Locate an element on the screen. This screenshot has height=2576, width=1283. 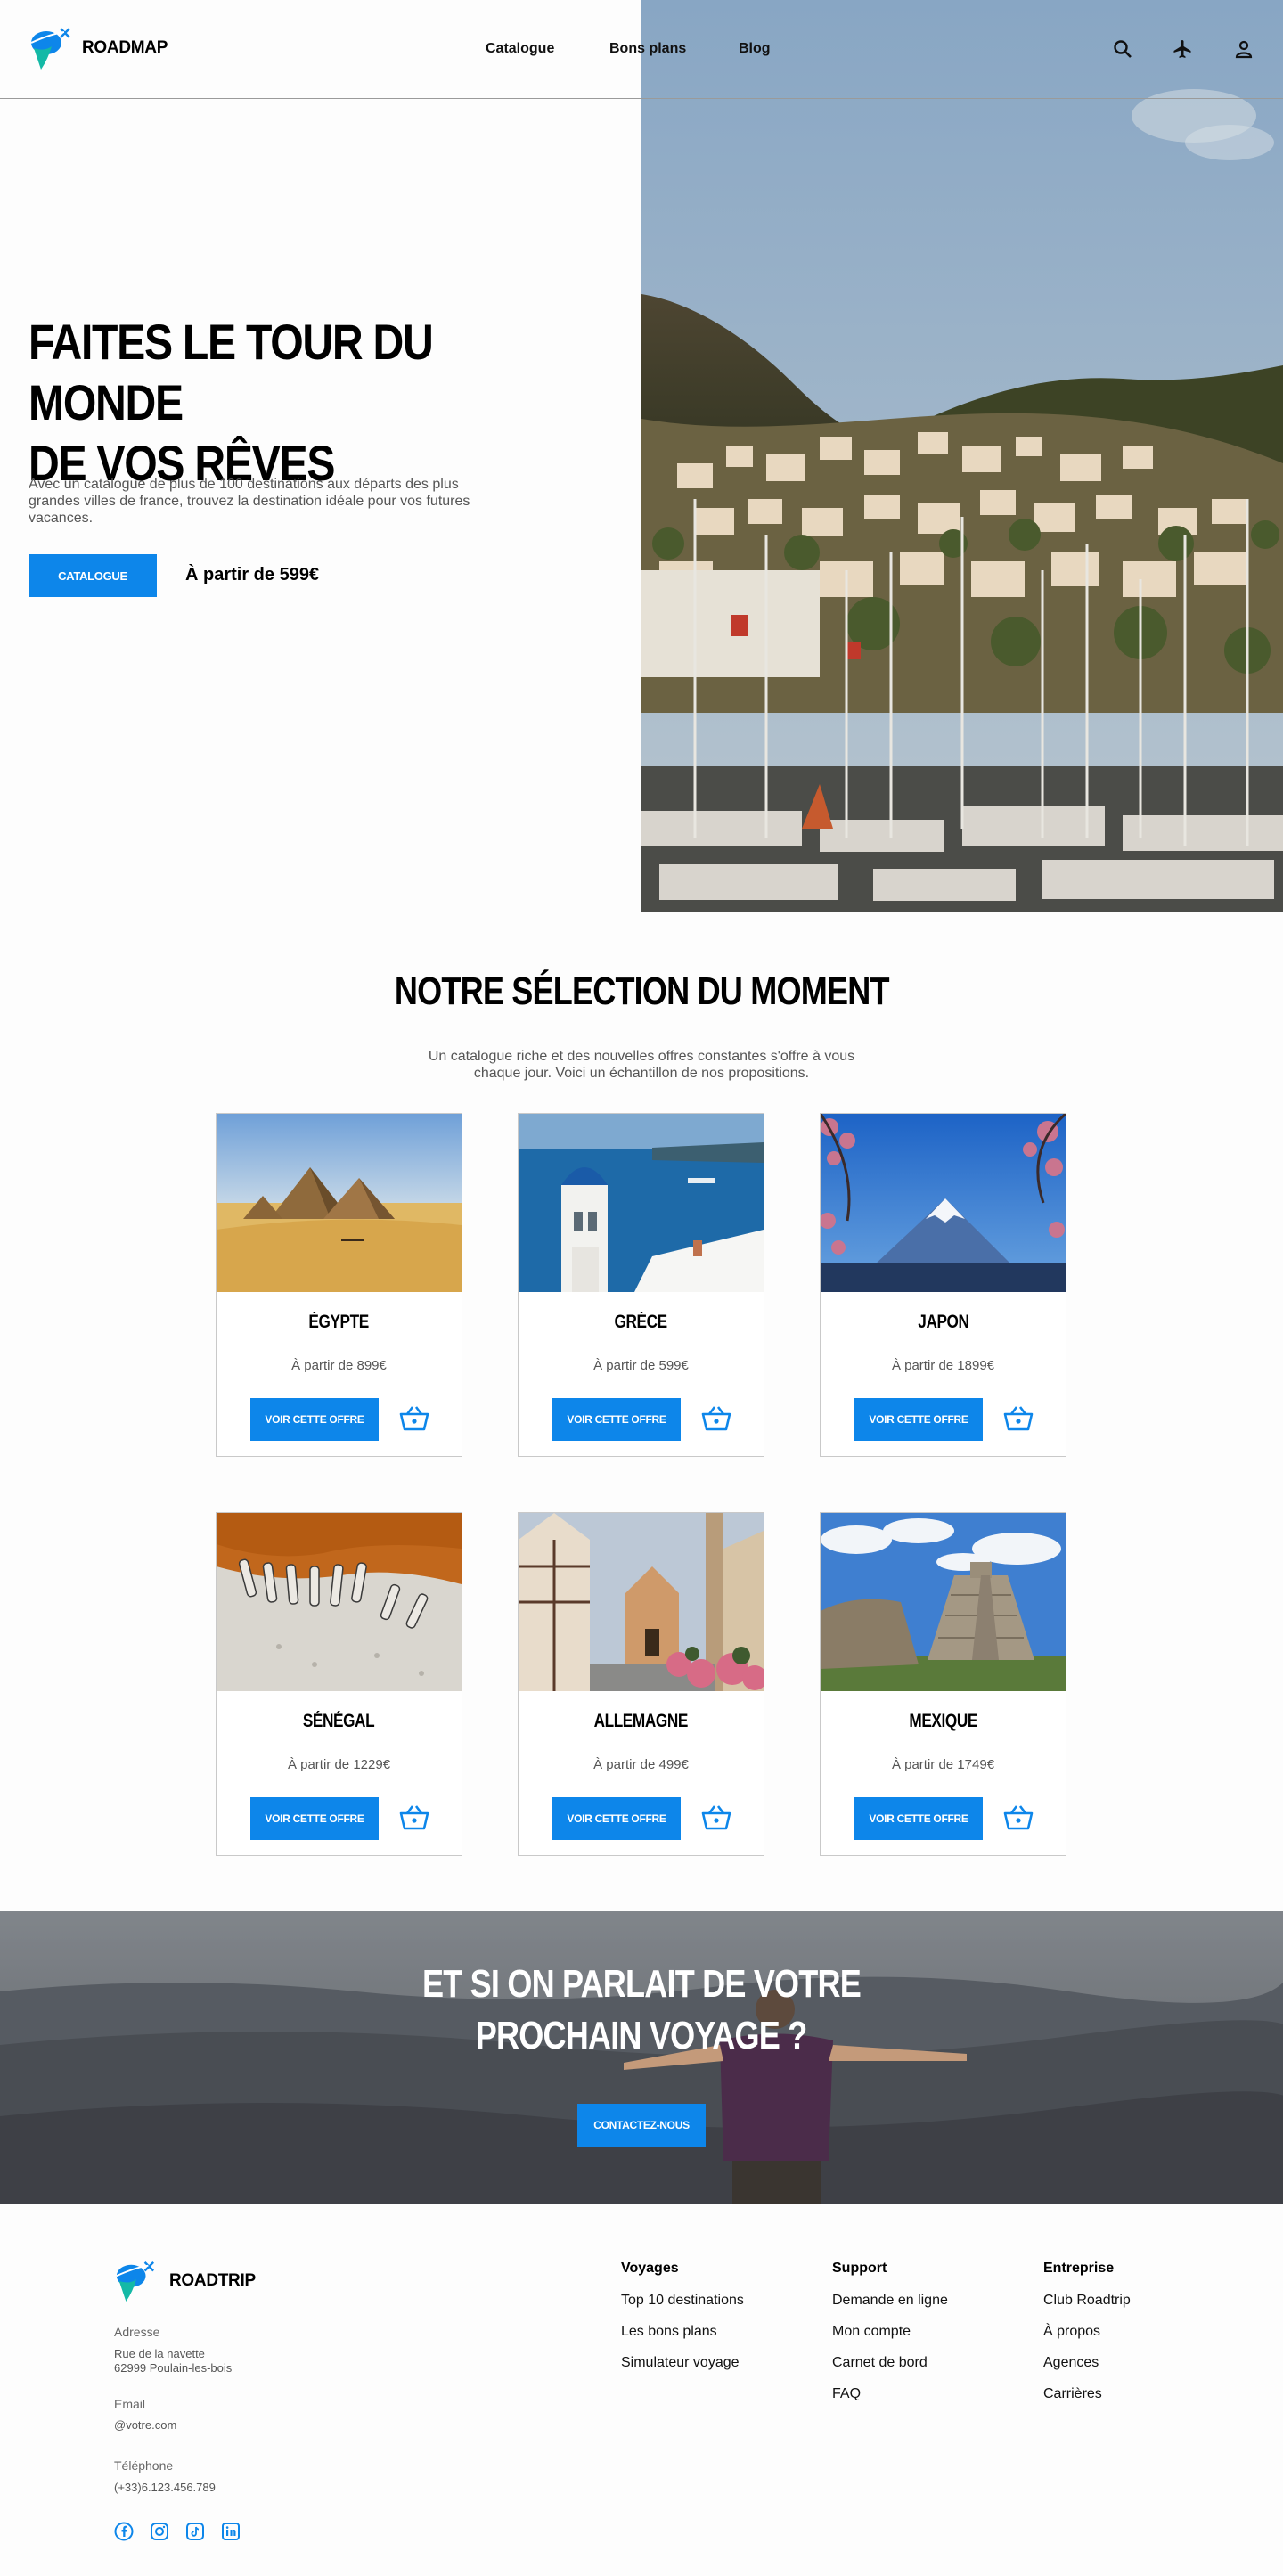
footer-logo: ROADTRIP is located at coordinates (185, 2281).